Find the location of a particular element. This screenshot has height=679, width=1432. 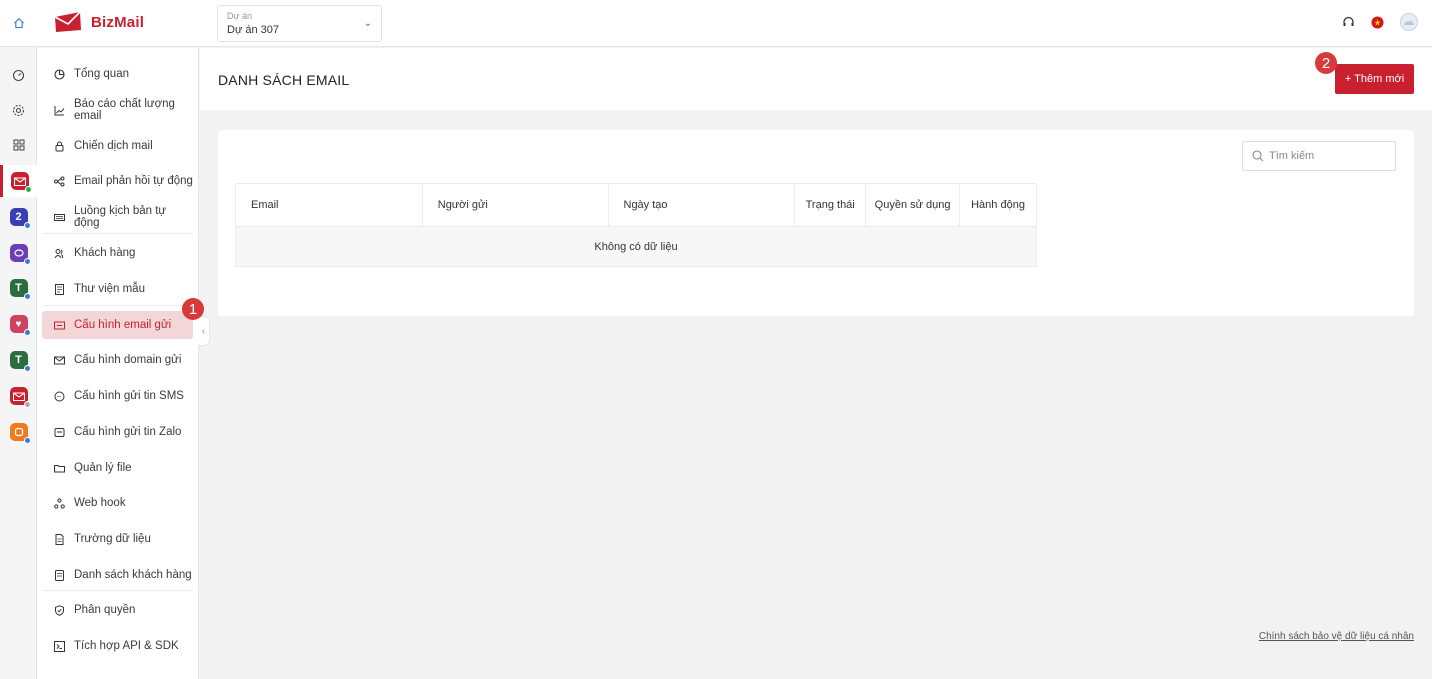

sidebar-item-file-manager: Quản lý file is located at coordinates (117, 468).